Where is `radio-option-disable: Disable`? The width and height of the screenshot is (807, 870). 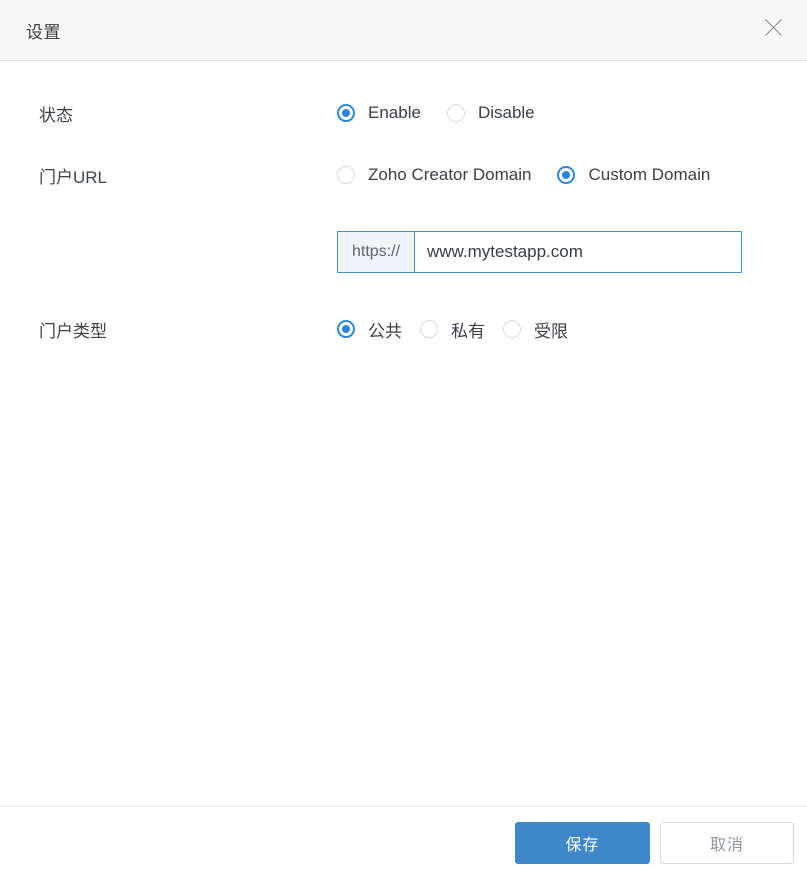
radio-option-disable: Disable is located at coordinates (490, 113).